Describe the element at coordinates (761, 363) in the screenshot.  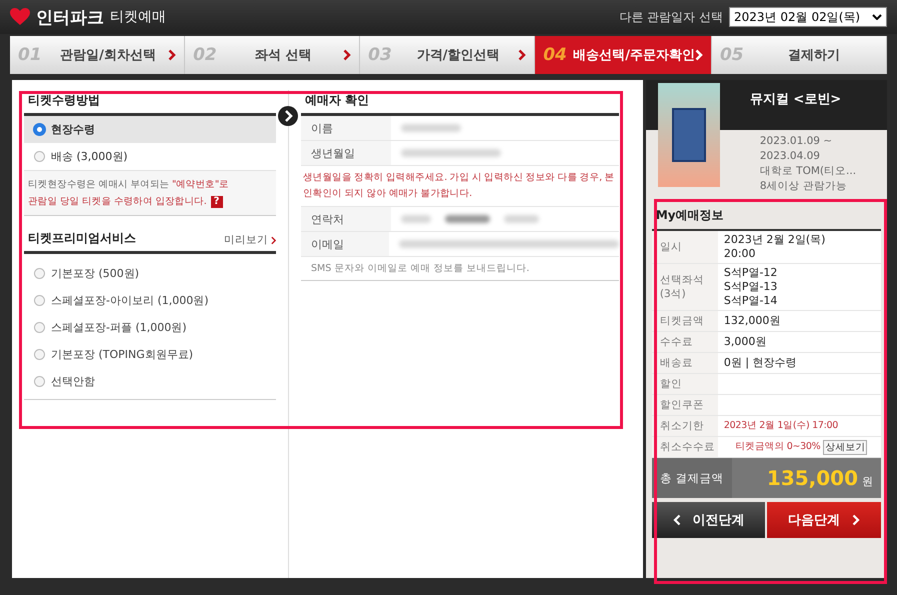
I see `summary-value: 0원 | 현장수령` at that location.